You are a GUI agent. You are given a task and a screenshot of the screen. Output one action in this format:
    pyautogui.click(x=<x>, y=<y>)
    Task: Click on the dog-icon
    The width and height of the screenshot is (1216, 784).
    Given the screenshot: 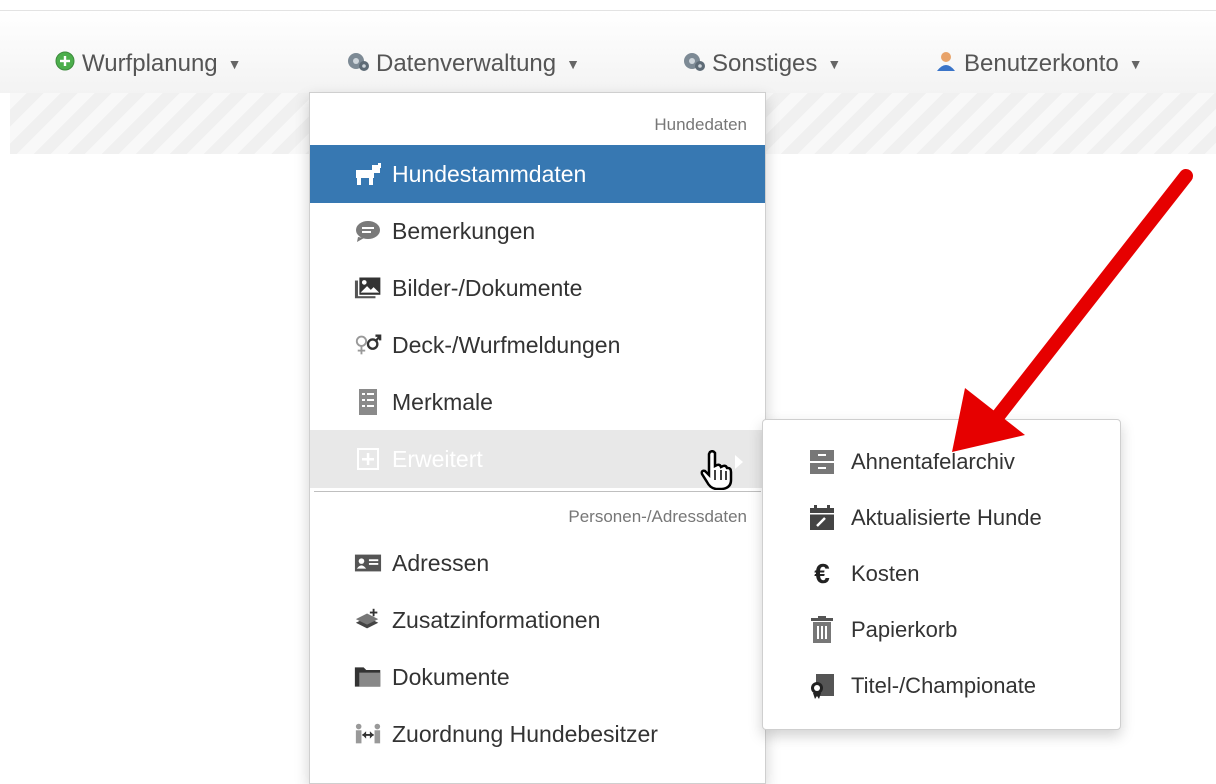 What is the action you would take?
    pyautogui.click(x=368, y=174)
    